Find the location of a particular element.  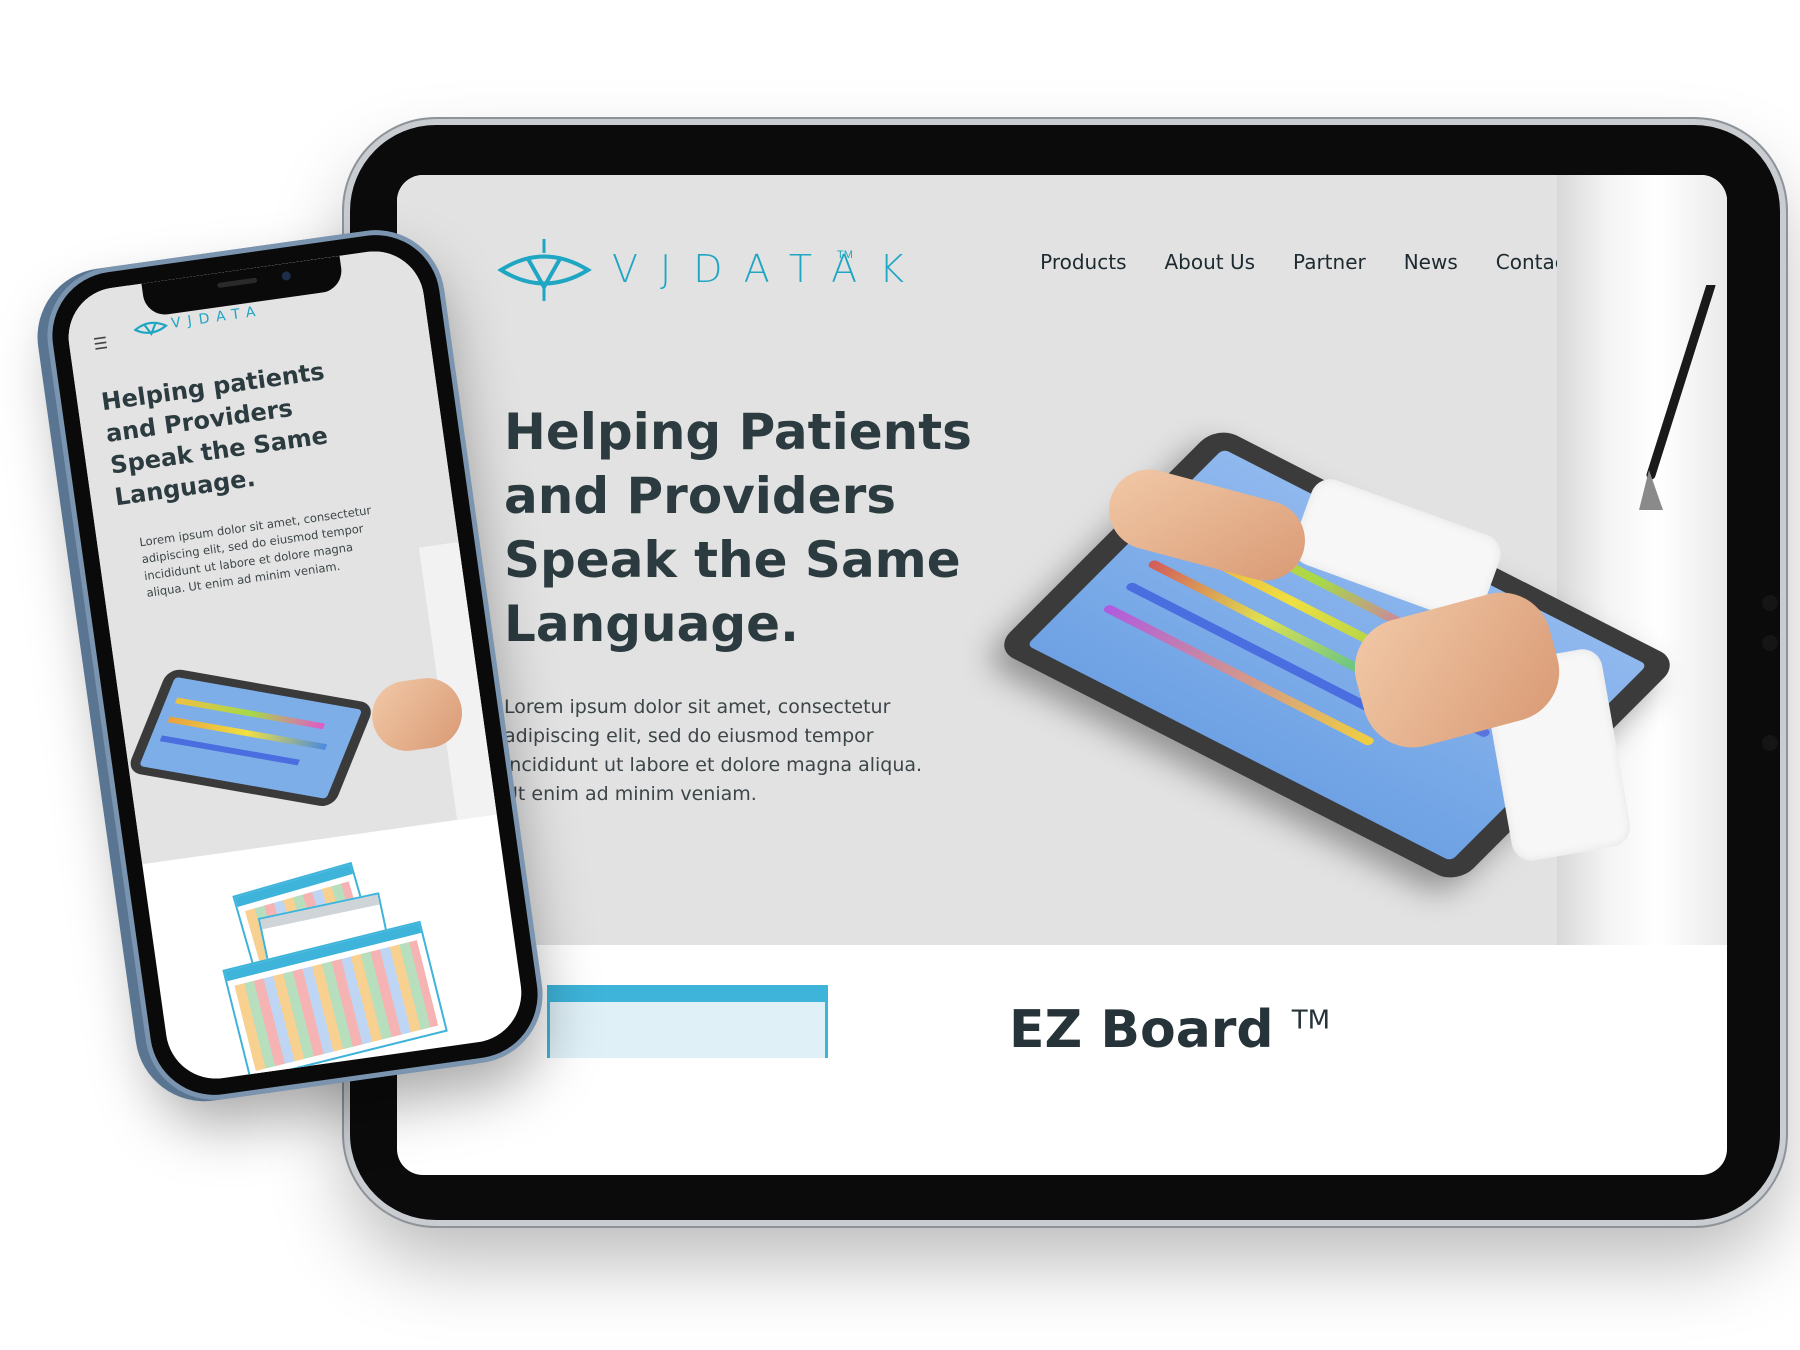

logo-wordmark: VJDATAK is located at coordinates (769, 269).